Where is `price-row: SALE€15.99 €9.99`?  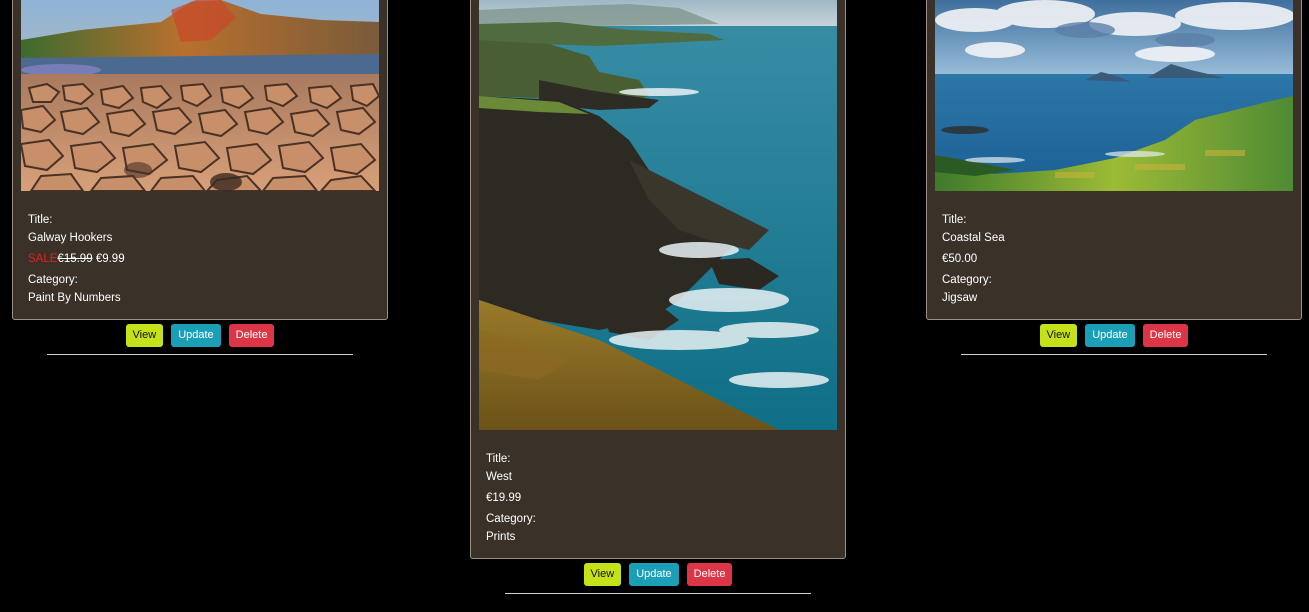 price-row: SALE€15.99 €9.99 is located at coordinates (200, 259).